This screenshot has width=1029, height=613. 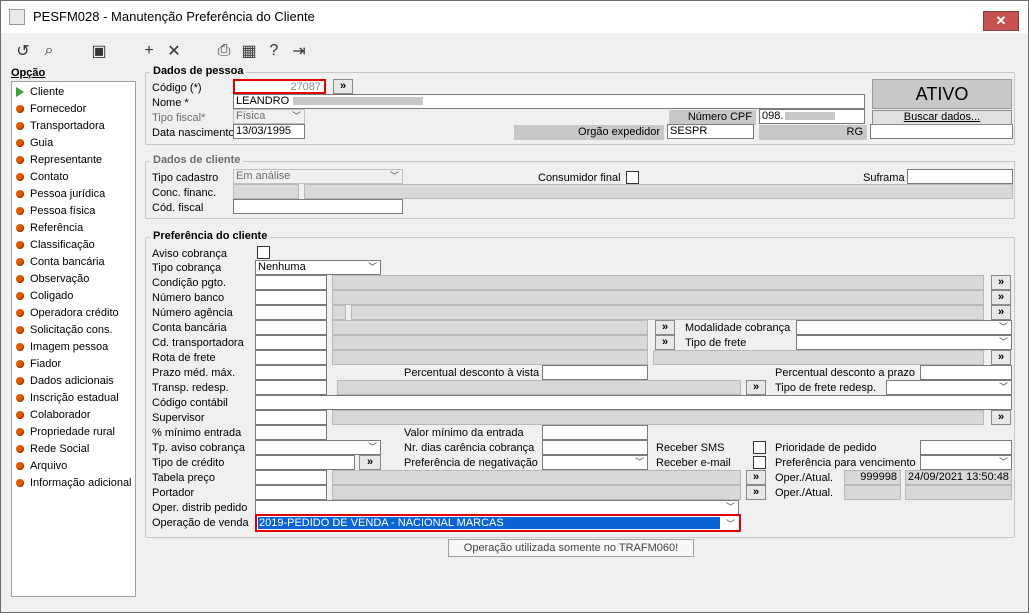 I want to click on rota-frete-extra, so click(x=818, y=357).